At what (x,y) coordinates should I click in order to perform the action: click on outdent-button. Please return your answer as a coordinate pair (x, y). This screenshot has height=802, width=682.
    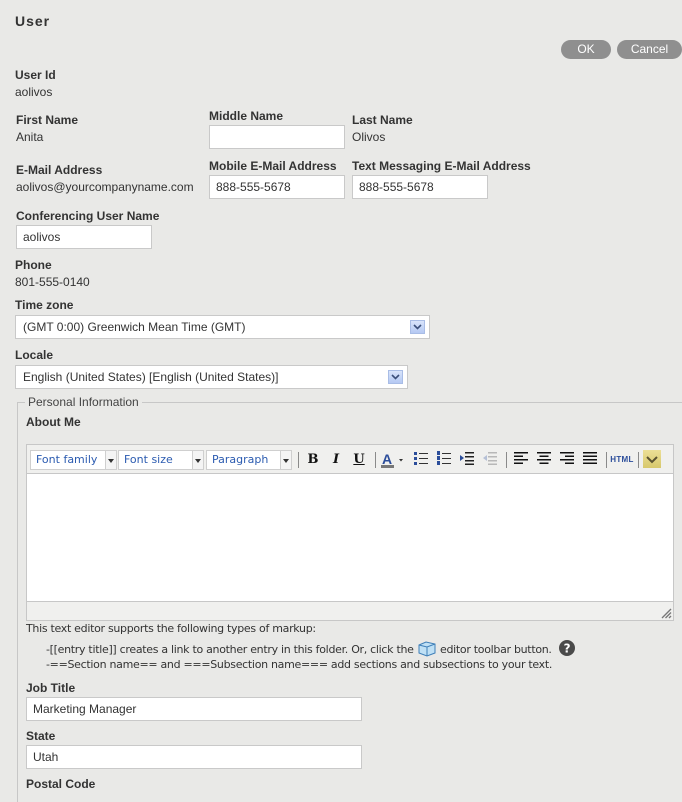
    Looking at the image, I should click on (490, 460).